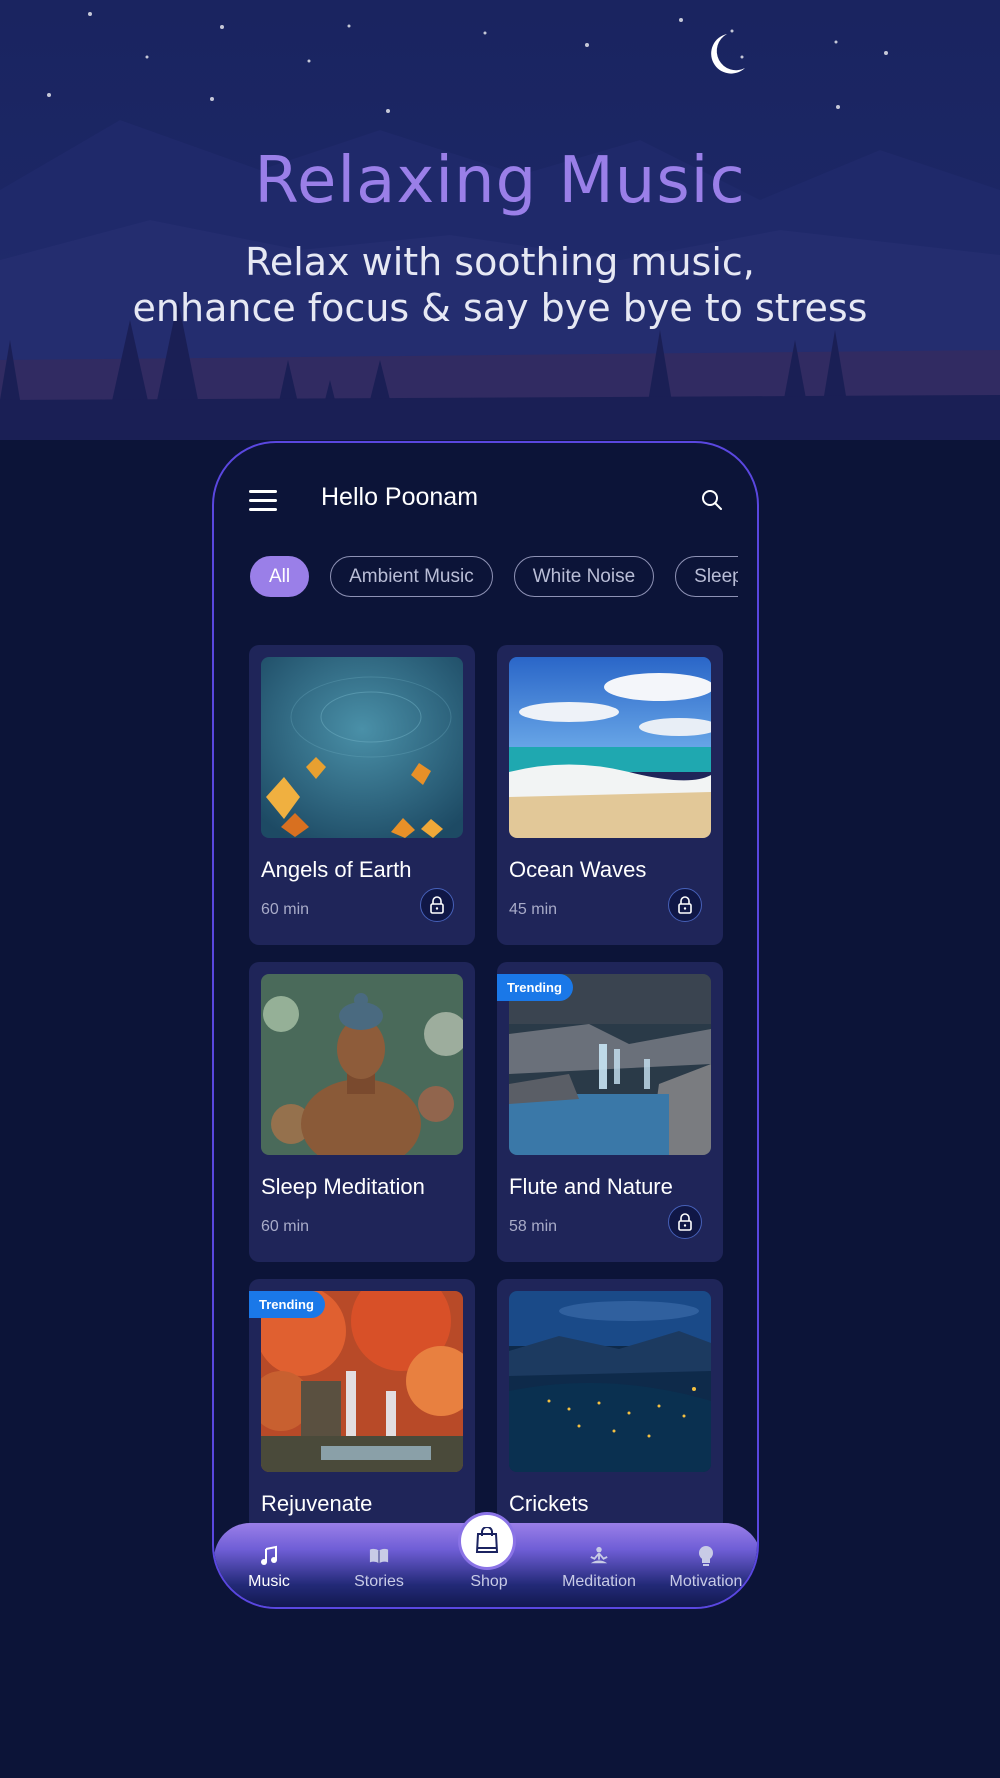 The width and height of the screenshot is (1000, 1778). I want to click on track-card: Ocean Waves 45 min, so click(610, 795).